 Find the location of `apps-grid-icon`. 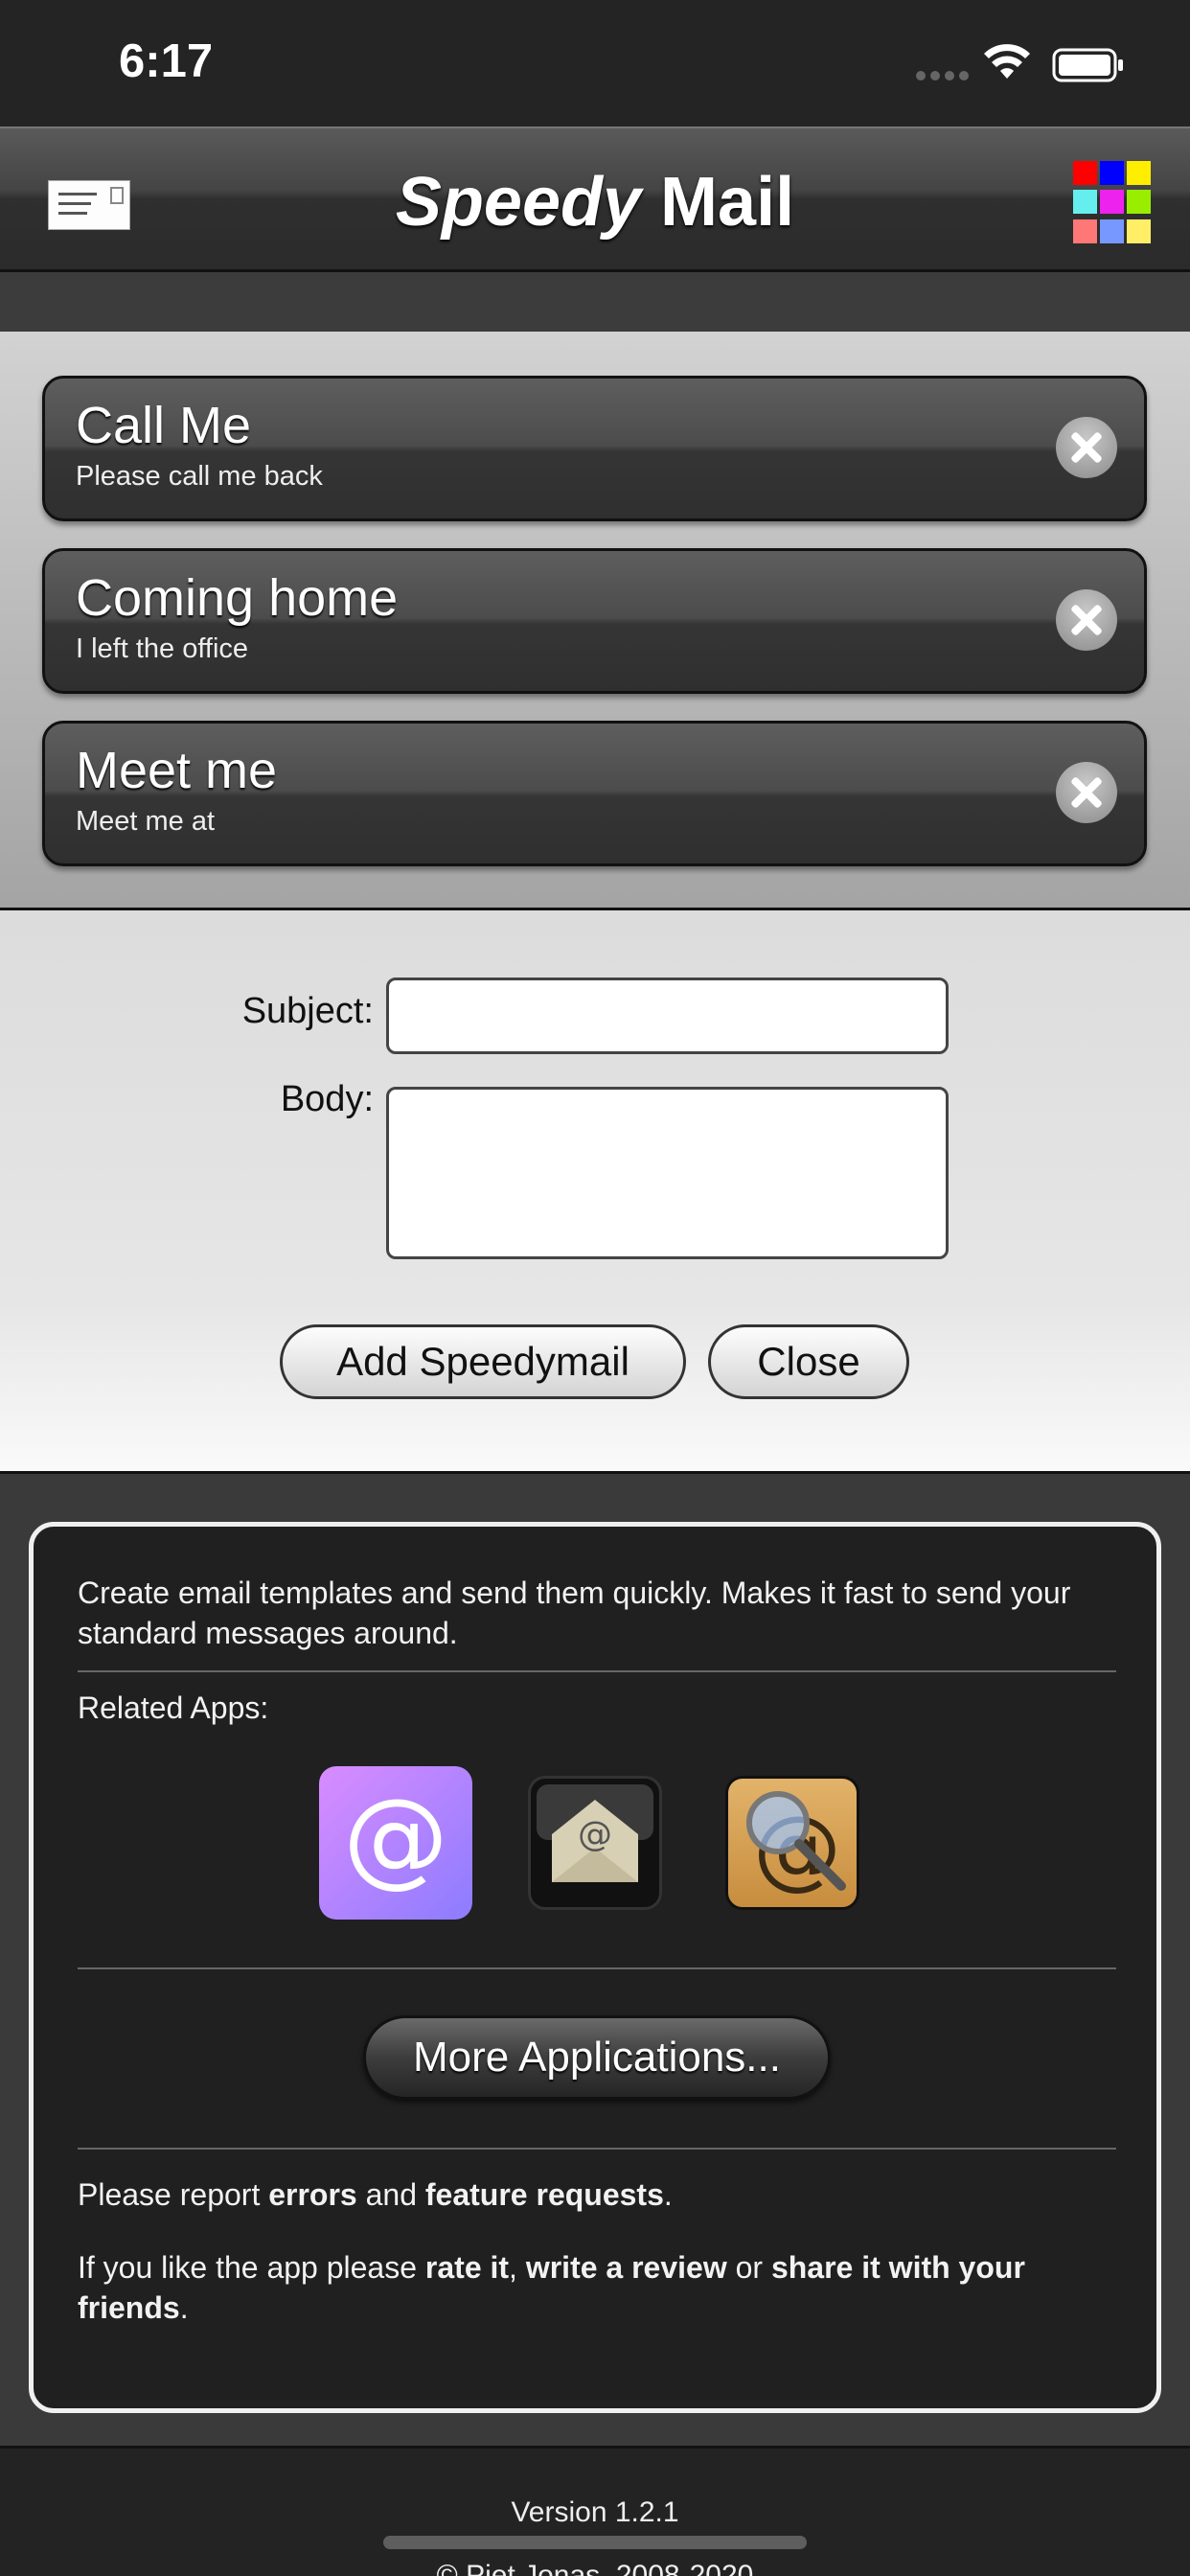

apps-grid-icon is located at coordinates (1115, 203).